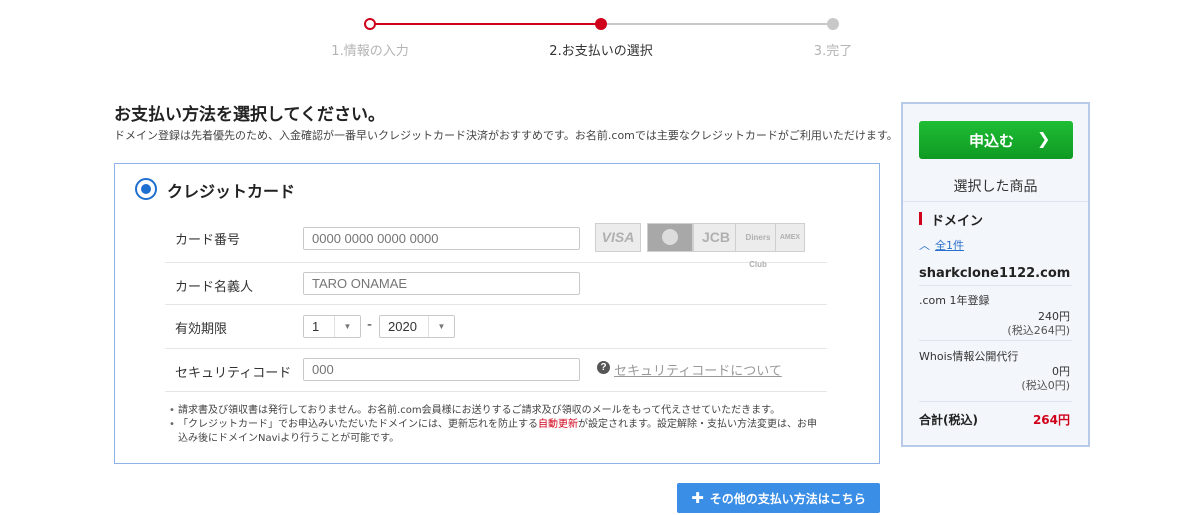 The image size is (1200, 515). Describe the element at coordinates (1038, 330) in the screenshot. I see `item-price-tax: (税込264円)` at that location.